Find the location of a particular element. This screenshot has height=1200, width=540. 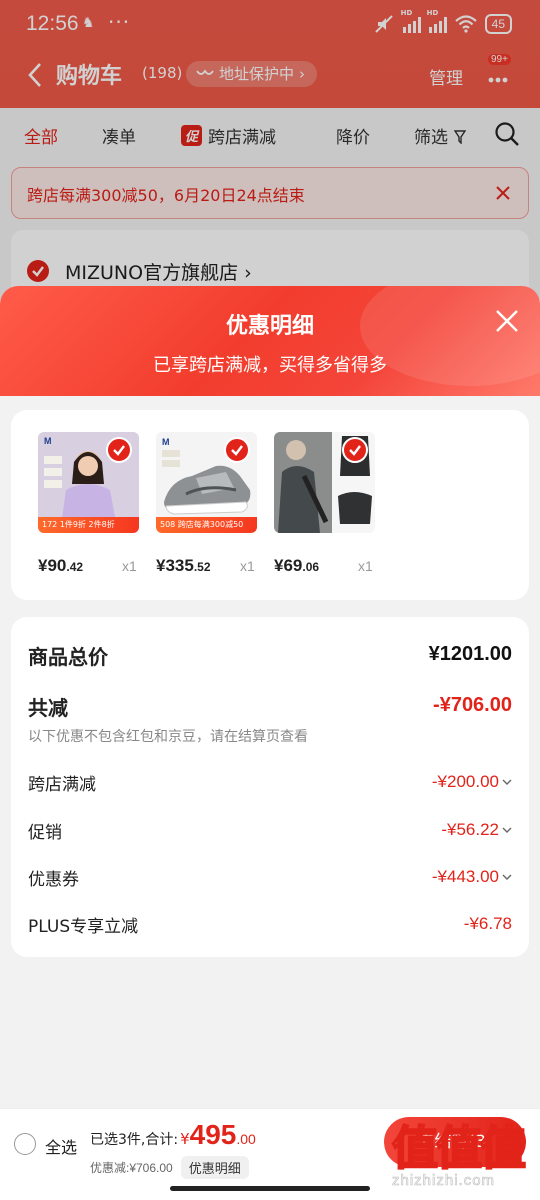

home-indicator is located at coordinates (270, 1188).